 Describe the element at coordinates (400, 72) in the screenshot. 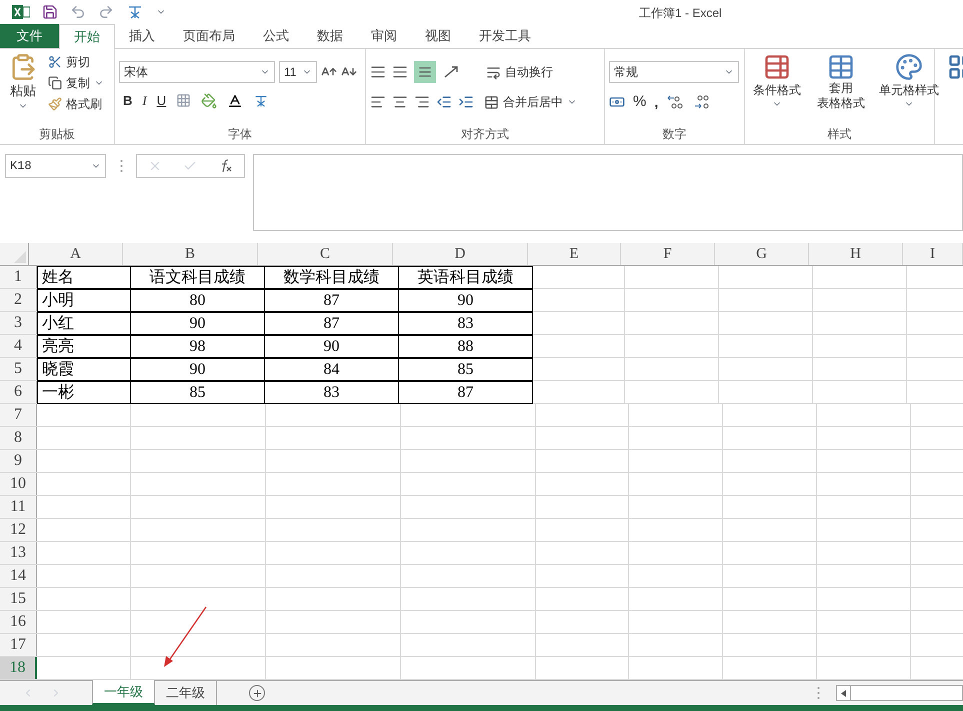

I see `align-middle-icon` at that location.